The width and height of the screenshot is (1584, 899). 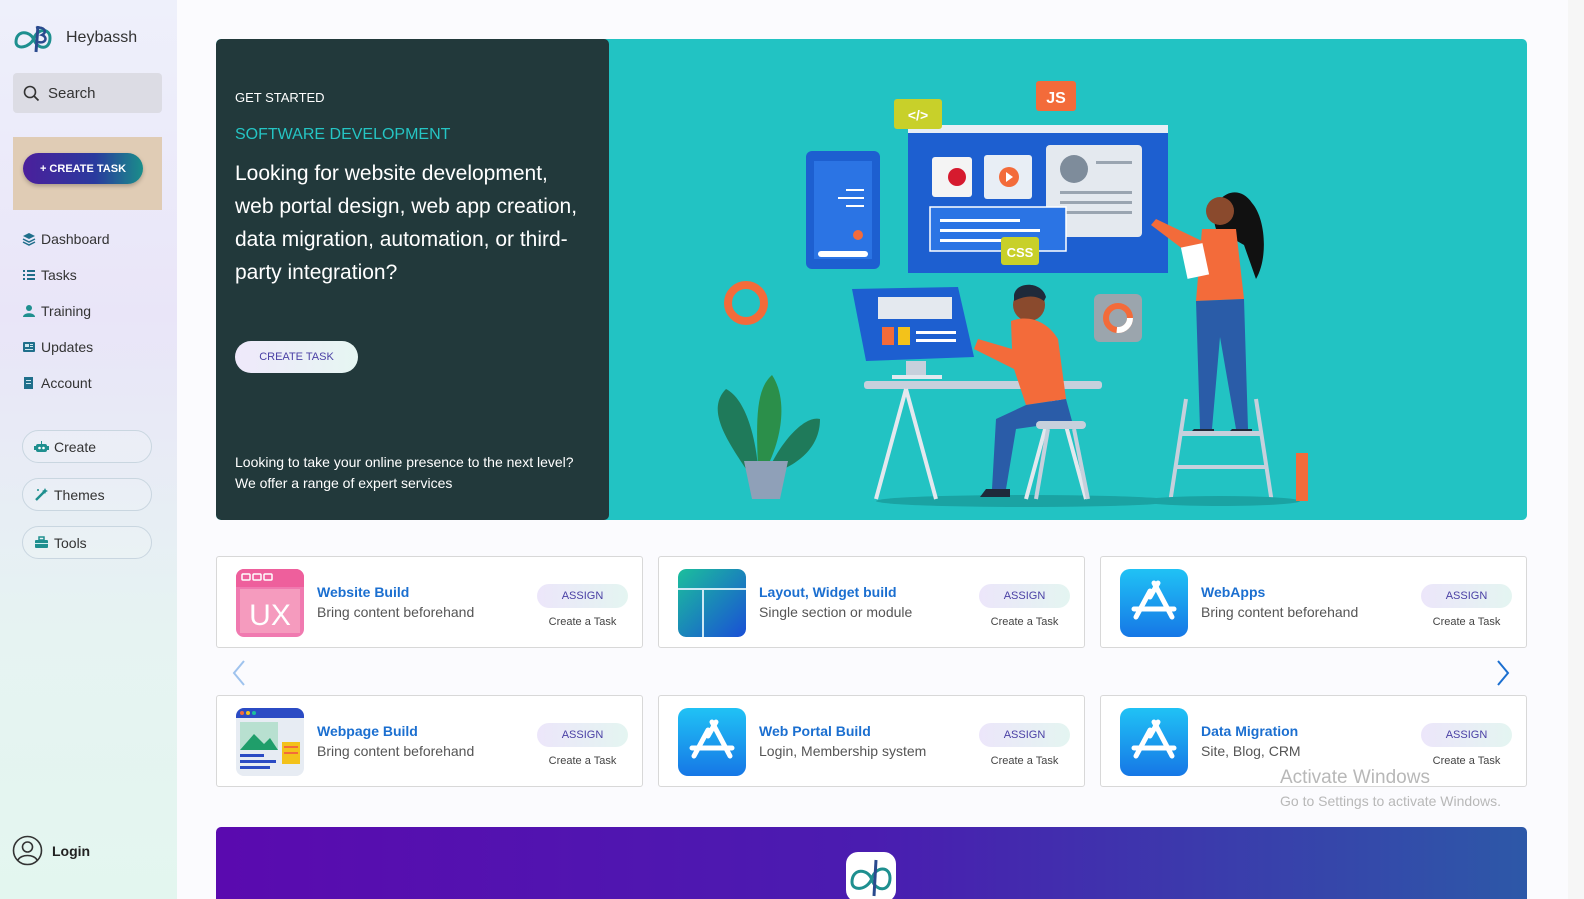 I want to click on sidebar-item-label: Dashboard, so click(x=75, y=239).